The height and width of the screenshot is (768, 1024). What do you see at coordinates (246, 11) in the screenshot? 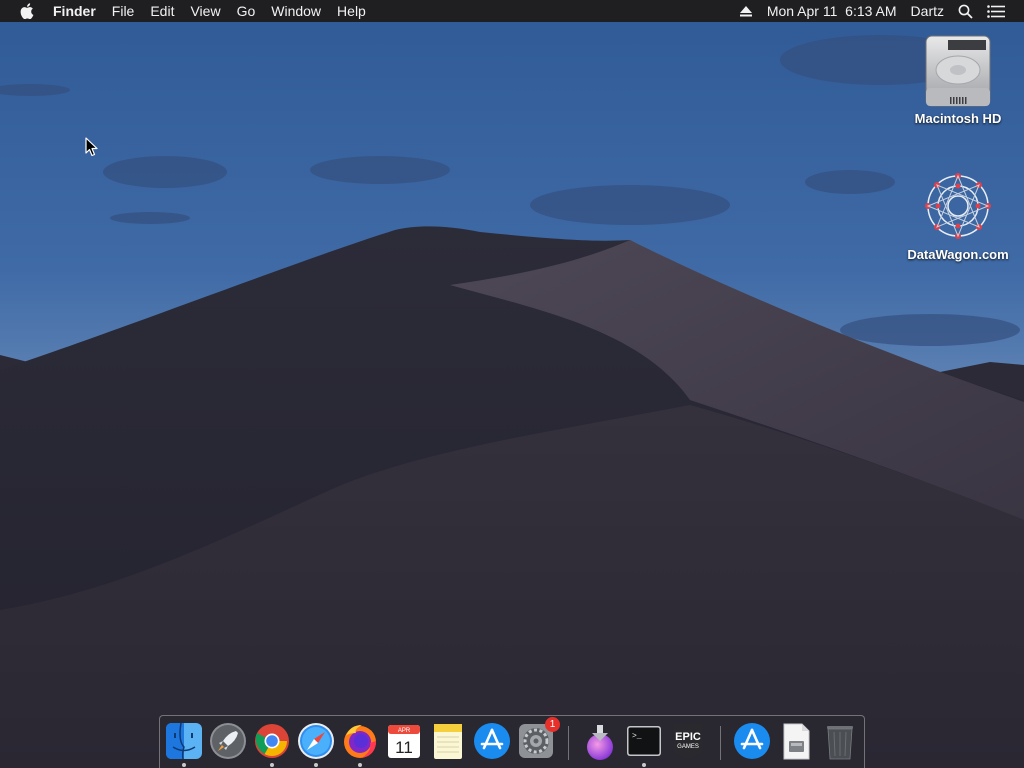
I see `menu-go: Go` at bounding box center [246, 11].